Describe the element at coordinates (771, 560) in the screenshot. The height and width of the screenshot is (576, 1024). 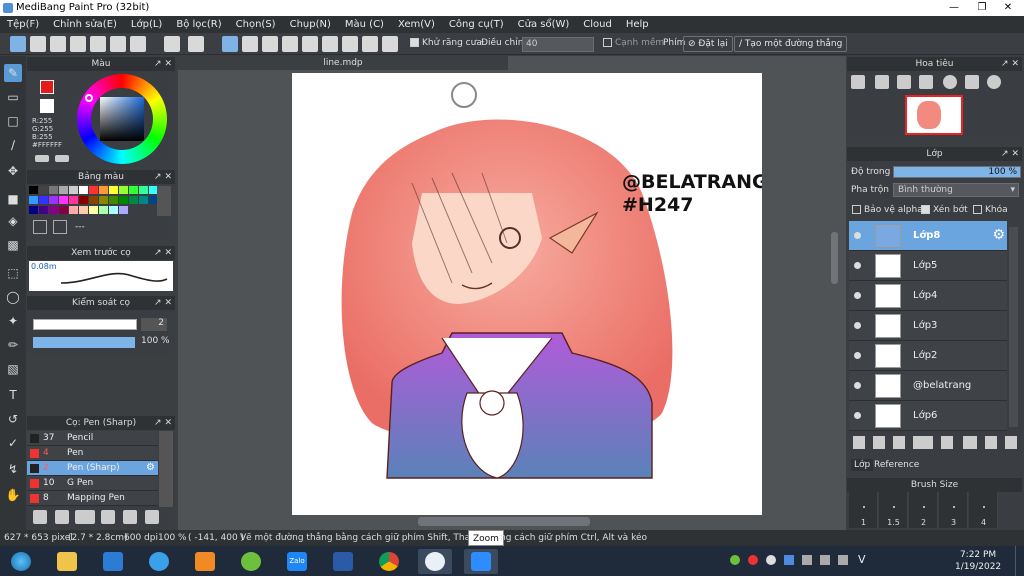
I see `tray-chrome-icon` at that location.